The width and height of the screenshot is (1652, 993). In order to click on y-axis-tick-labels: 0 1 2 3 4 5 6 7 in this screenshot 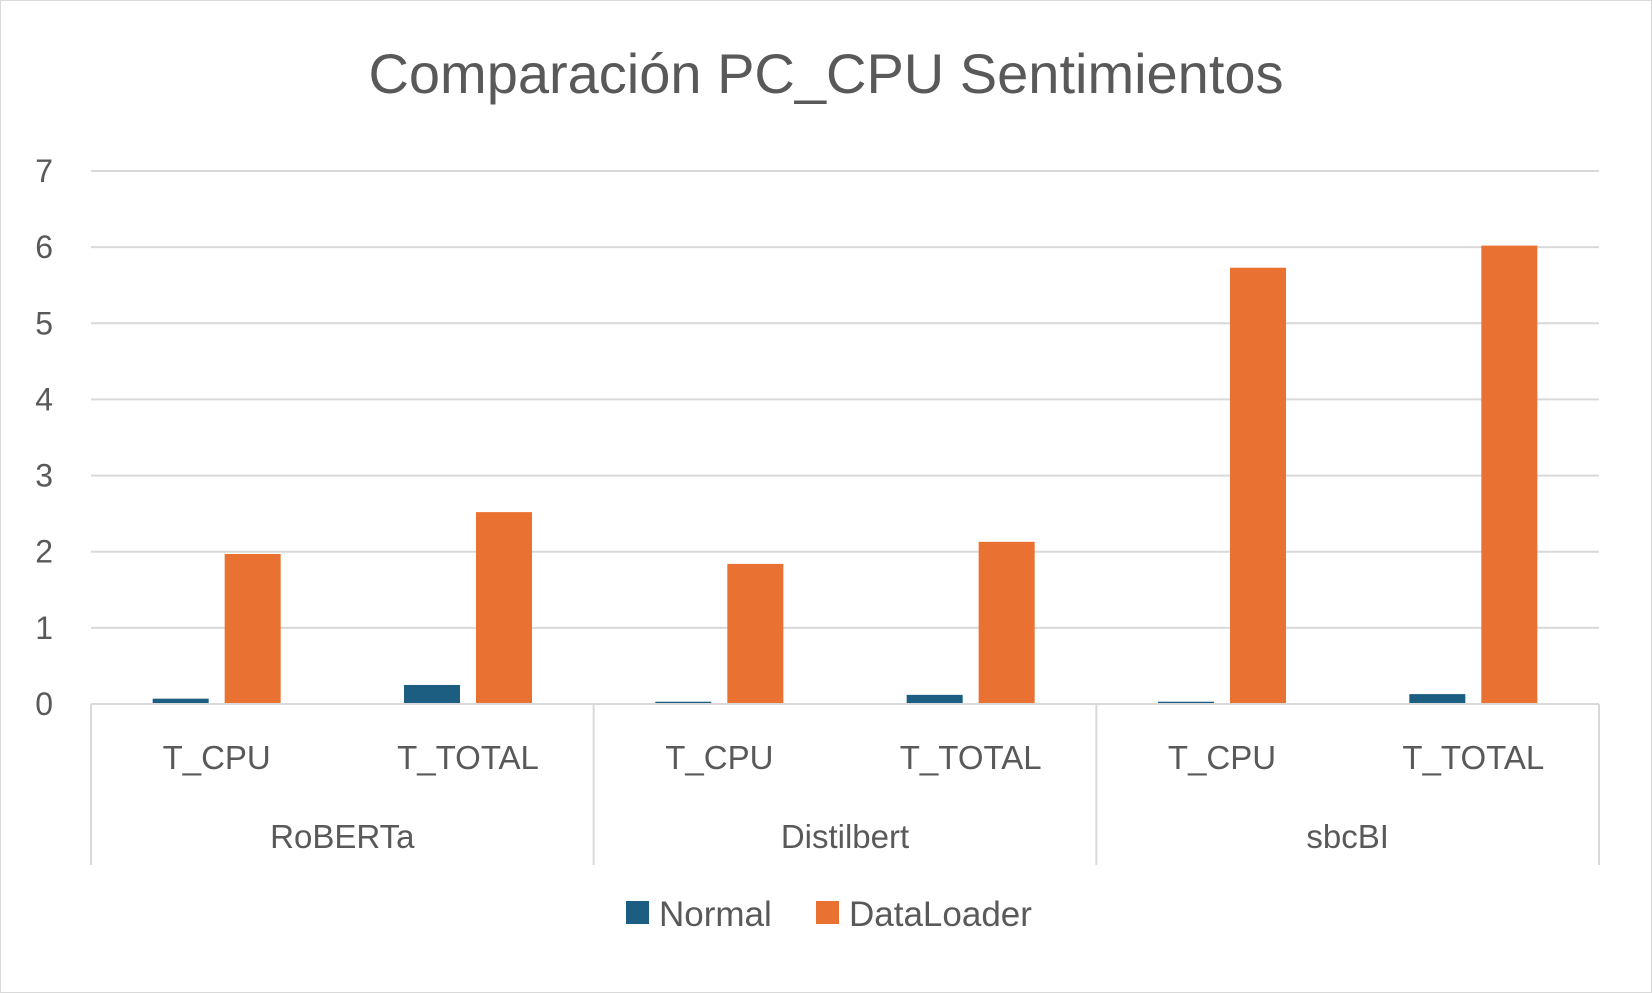, I will do `click(44, 437)`.